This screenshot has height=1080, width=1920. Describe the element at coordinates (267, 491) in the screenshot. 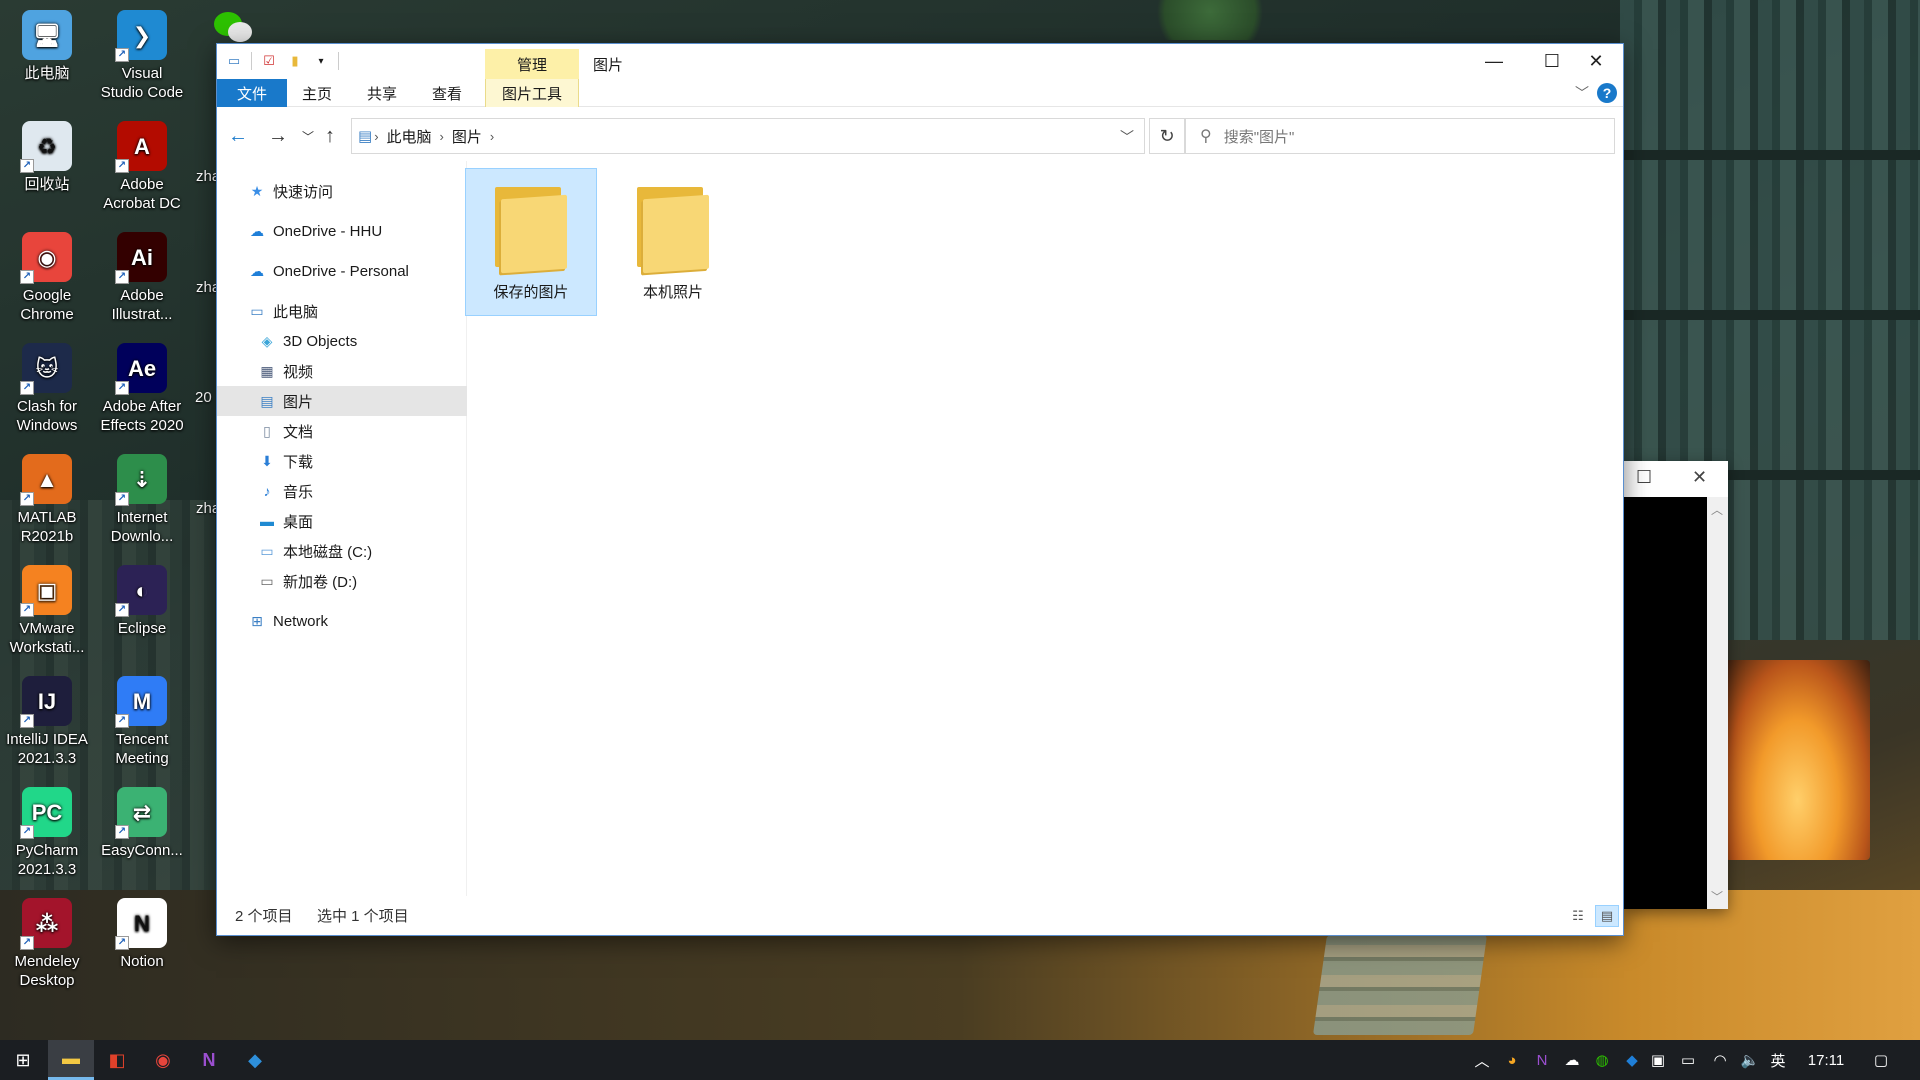

I see `music-icon: ♪` at that location.